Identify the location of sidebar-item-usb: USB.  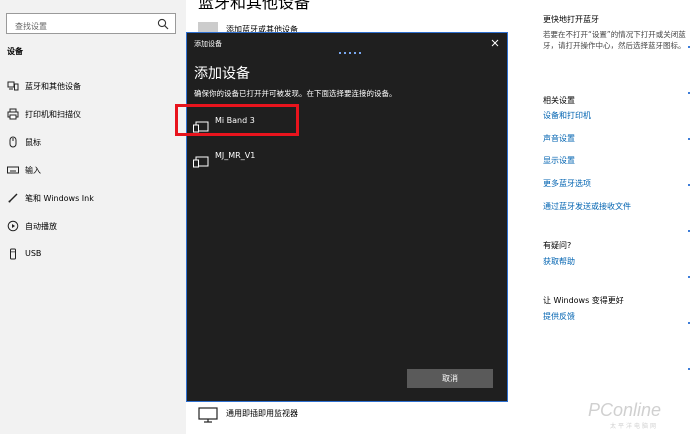
(93, 254).